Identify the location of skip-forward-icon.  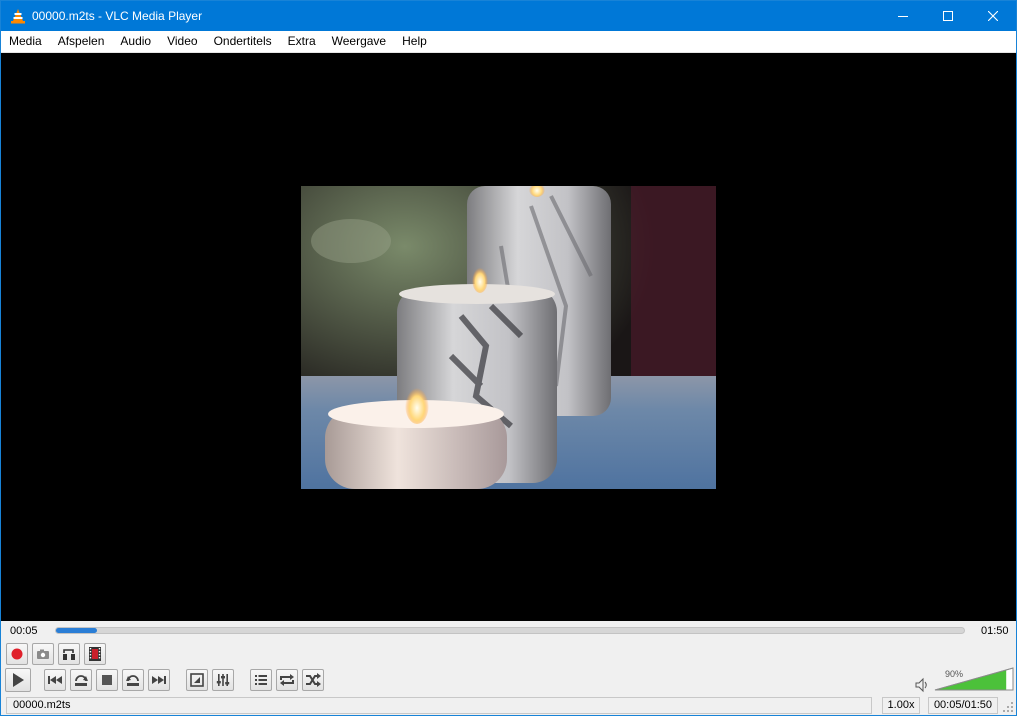
(132, 680).